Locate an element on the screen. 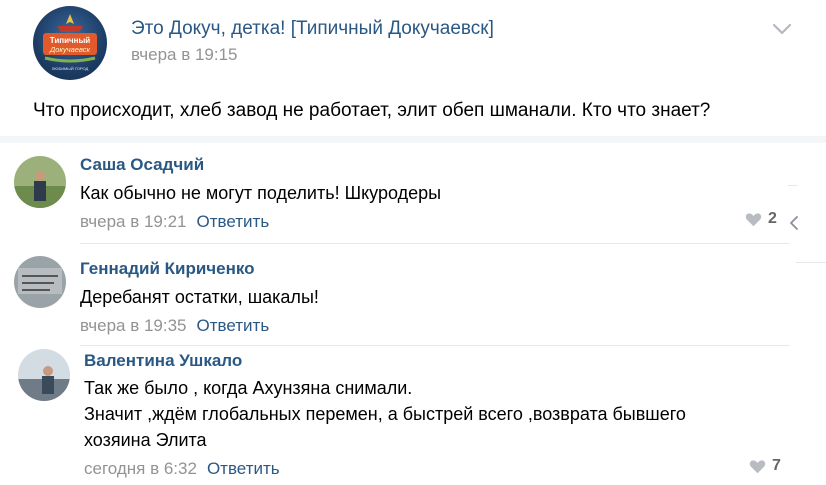  comment-text: Как обычно не могут поделить! Шкуродеры is located at coordinates (260, 193).